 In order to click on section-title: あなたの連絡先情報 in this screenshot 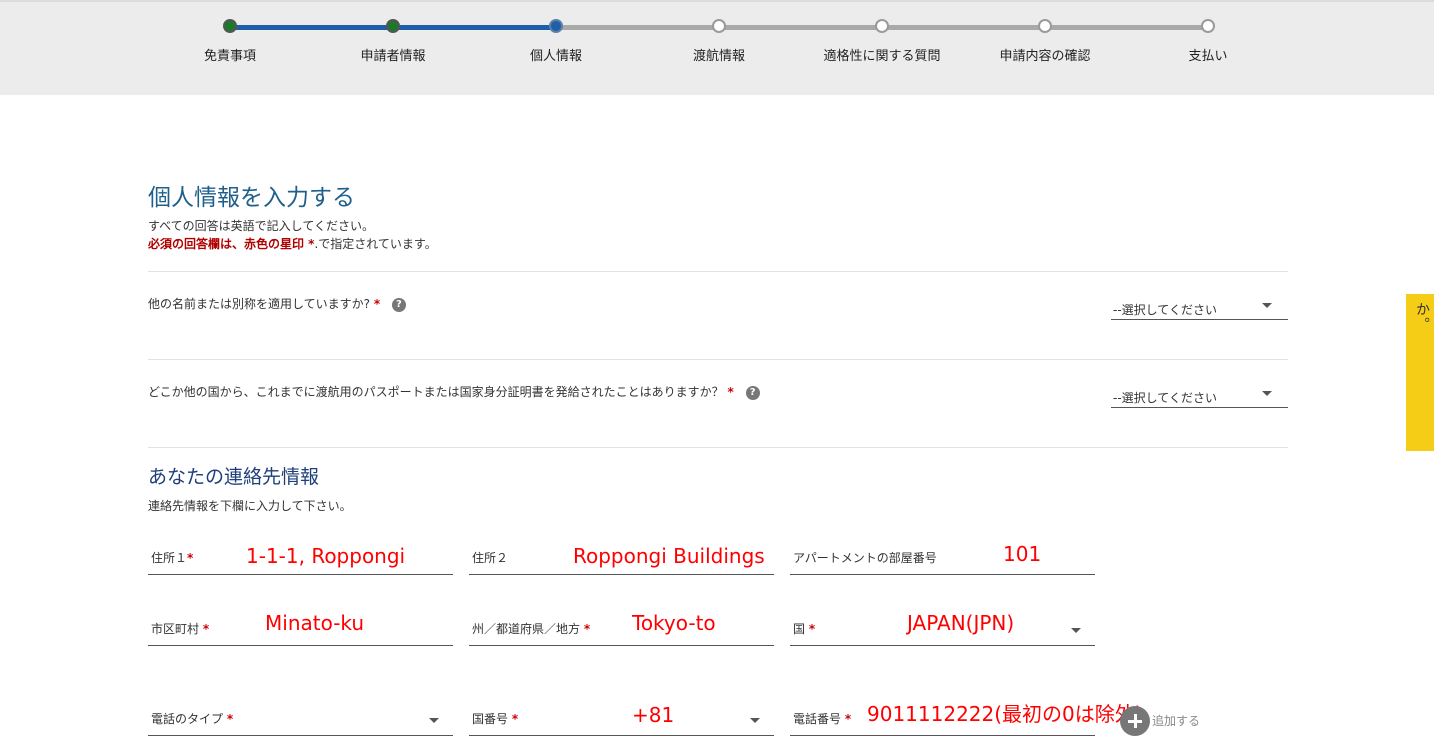, I will do `click(234, 477)`.